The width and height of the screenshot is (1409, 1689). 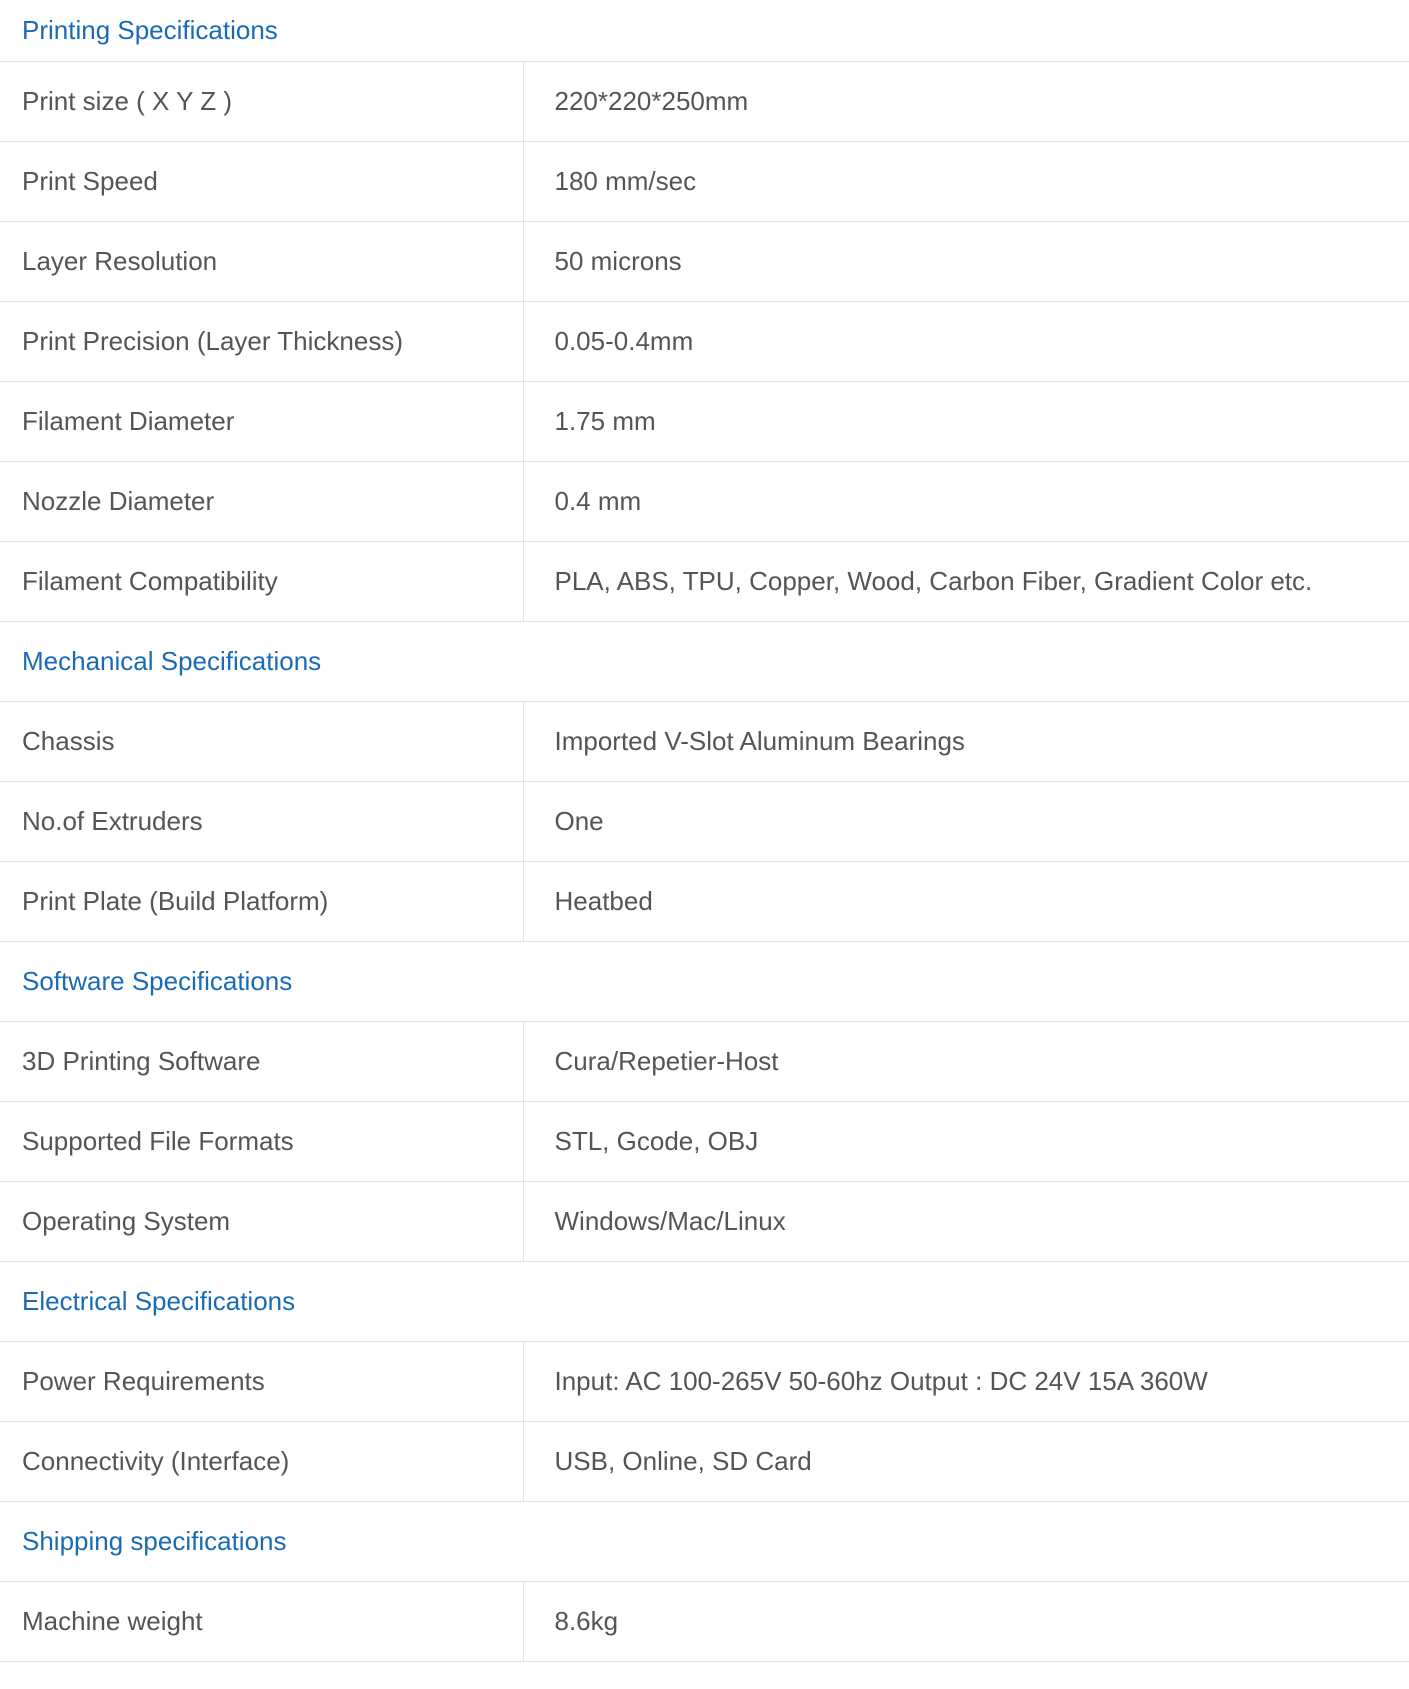 I want to click on spec-value: Windows/Mac/Linux, so click(x=966, y=1221).